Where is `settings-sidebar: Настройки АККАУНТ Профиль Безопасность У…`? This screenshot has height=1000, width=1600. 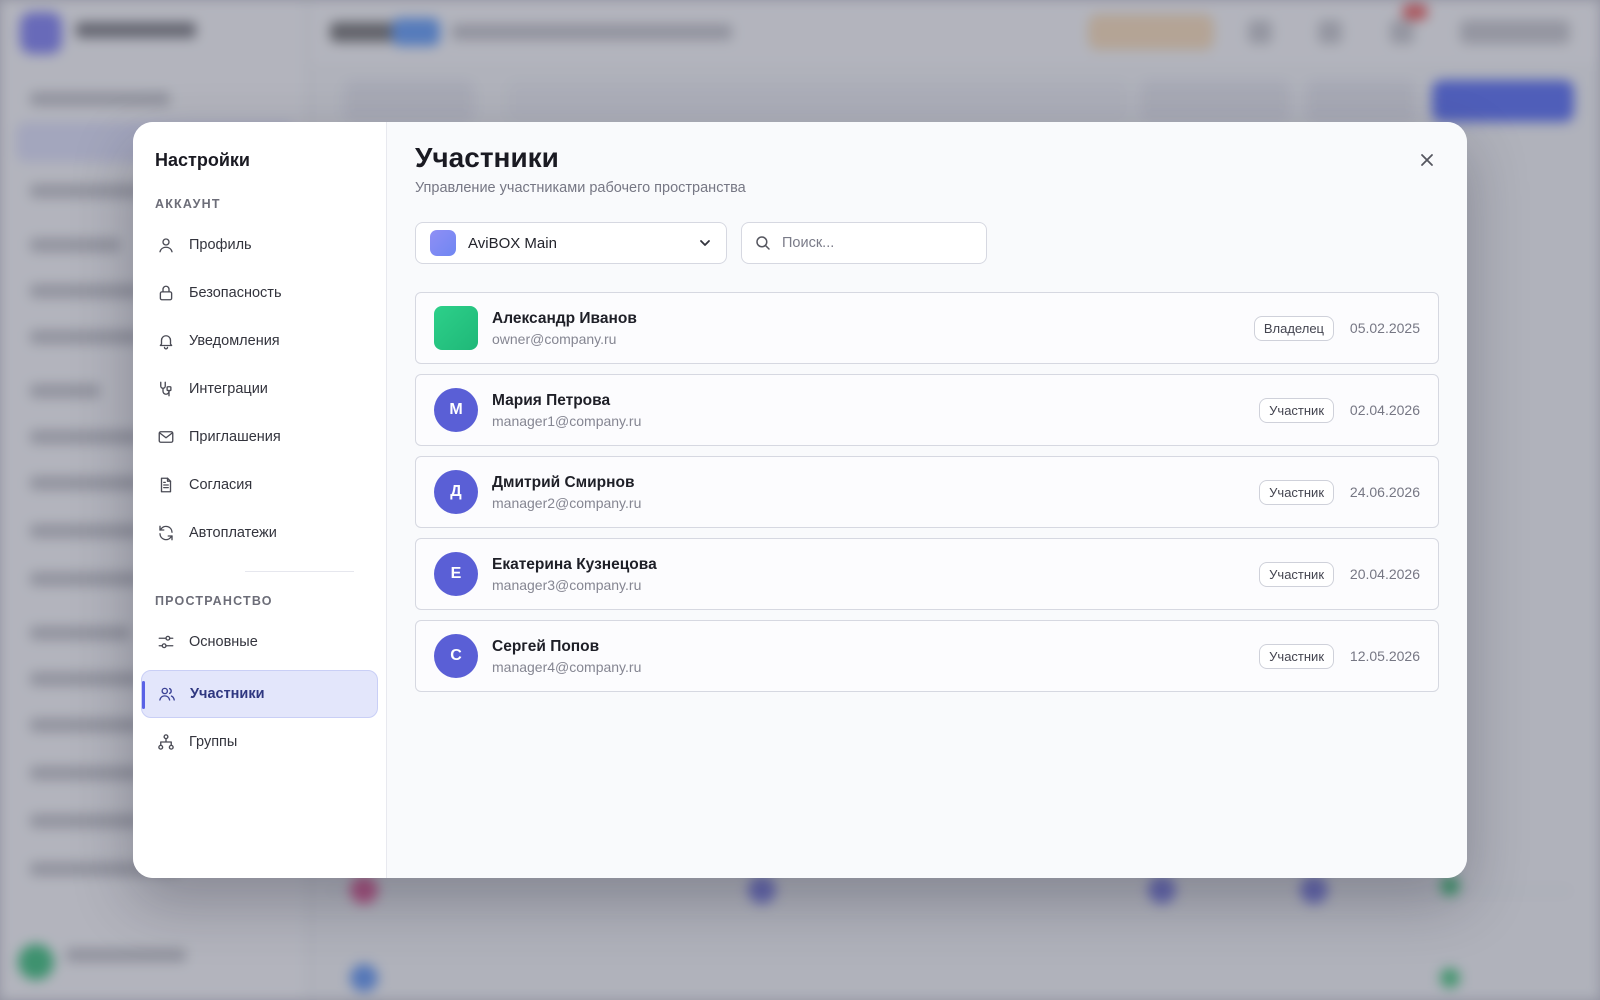 settings-sidebar: Настройки АККАУНТ Профиль Безопасность У… is located at coordinates (260, 500).